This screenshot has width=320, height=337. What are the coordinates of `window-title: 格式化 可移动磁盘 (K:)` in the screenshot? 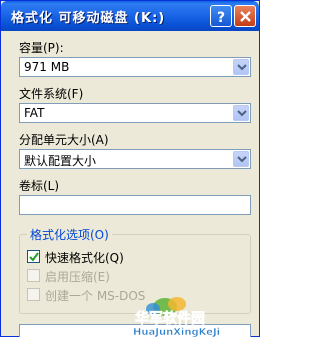 It's located at (88, 18).